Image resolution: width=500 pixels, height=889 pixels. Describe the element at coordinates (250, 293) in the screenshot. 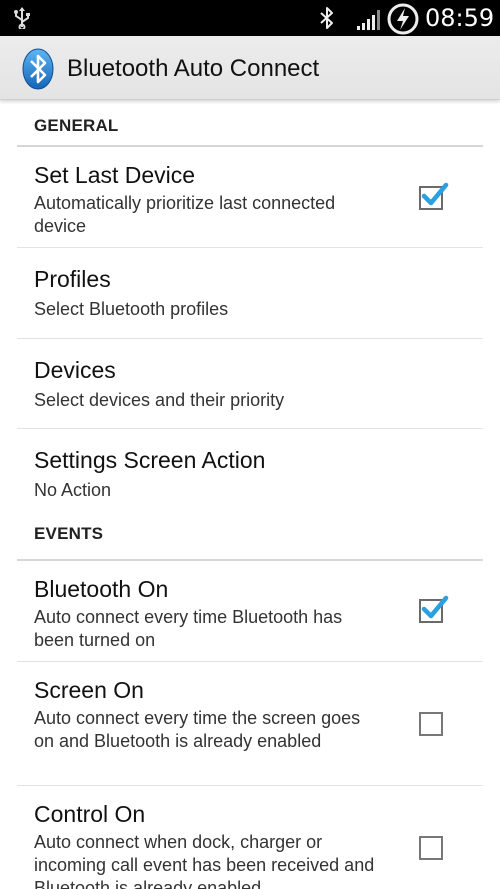

I see `pref-profiles: Profiles Select Bluetooth profiles` at that location.